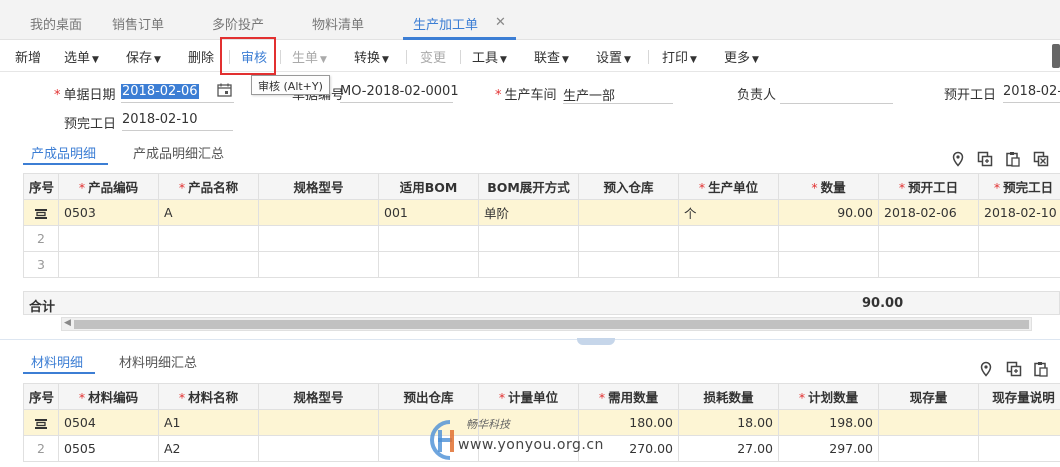 Image resolution: width=1060 pixels, height=467 pixels. What do you see at coordinates (177, 120) in the screenshot?
I see `finish-date-field: 2018-02-10` at bounding box center [177, 120].